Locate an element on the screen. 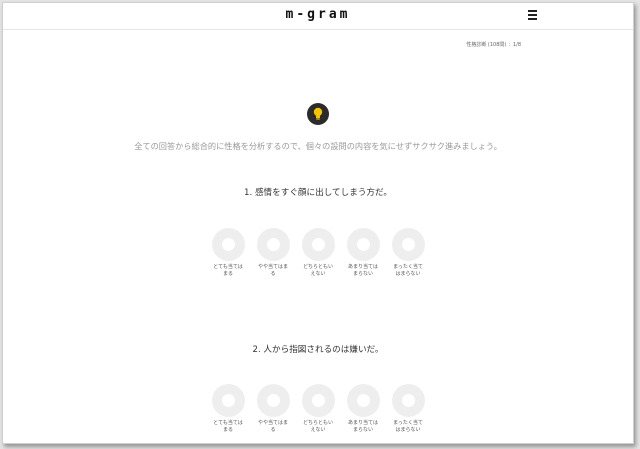 The height and width of the screenshot is (449, 640). q1-option-neutral: どちらともい えない is located at coordinates (318, 252).